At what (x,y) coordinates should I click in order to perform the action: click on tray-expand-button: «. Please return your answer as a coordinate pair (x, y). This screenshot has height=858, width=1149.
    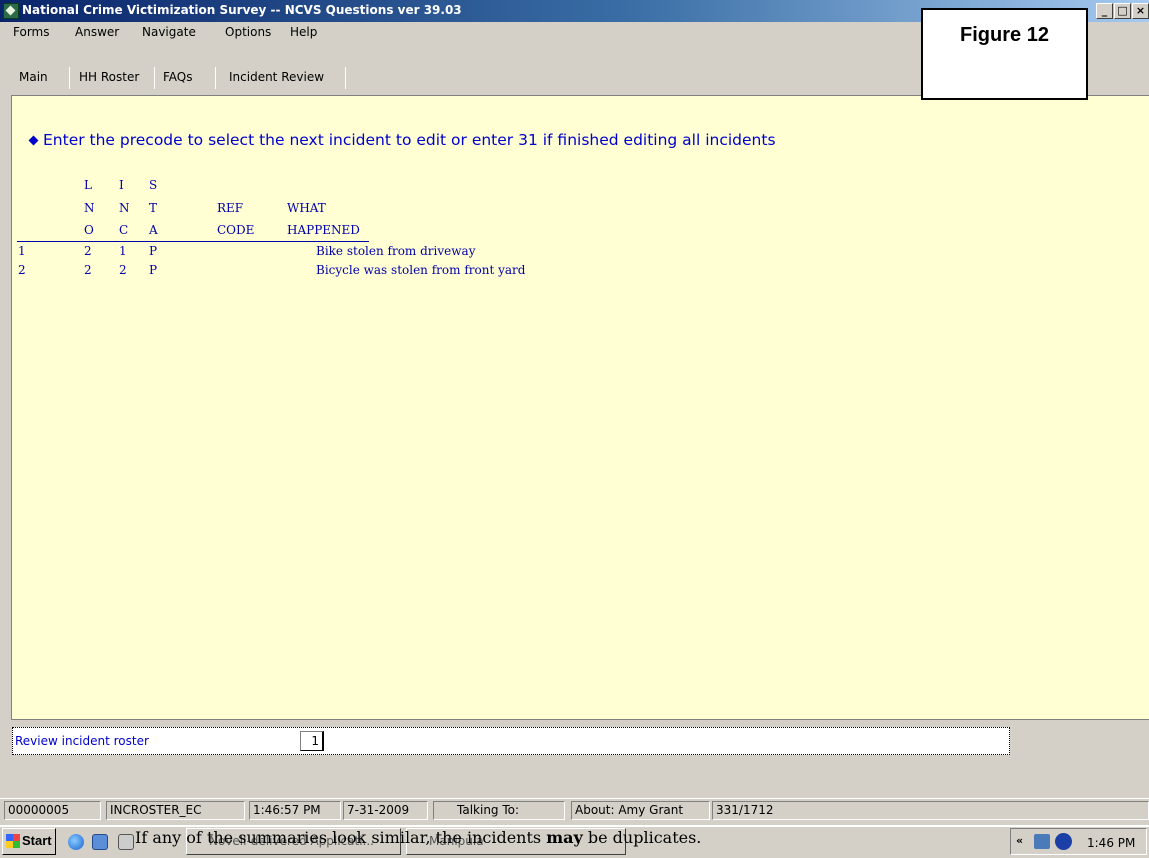
    Looking at the image, I should click on (1019, 840).